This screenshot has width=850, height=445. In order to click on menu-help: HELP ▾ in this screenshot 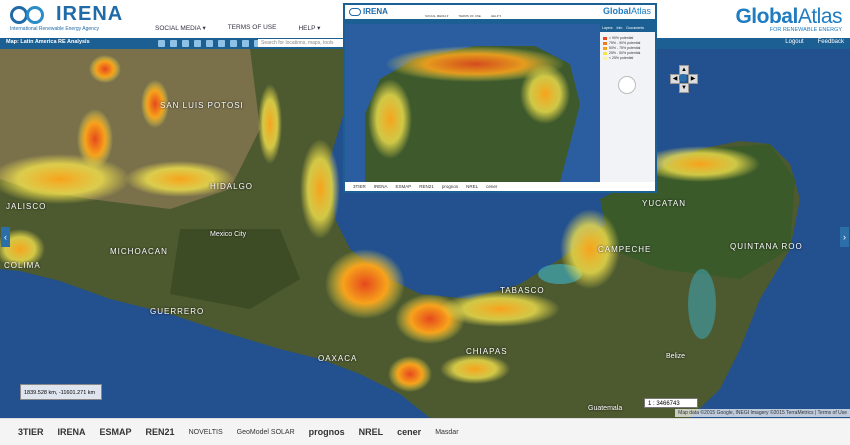, I will do `click(309, 28)`.